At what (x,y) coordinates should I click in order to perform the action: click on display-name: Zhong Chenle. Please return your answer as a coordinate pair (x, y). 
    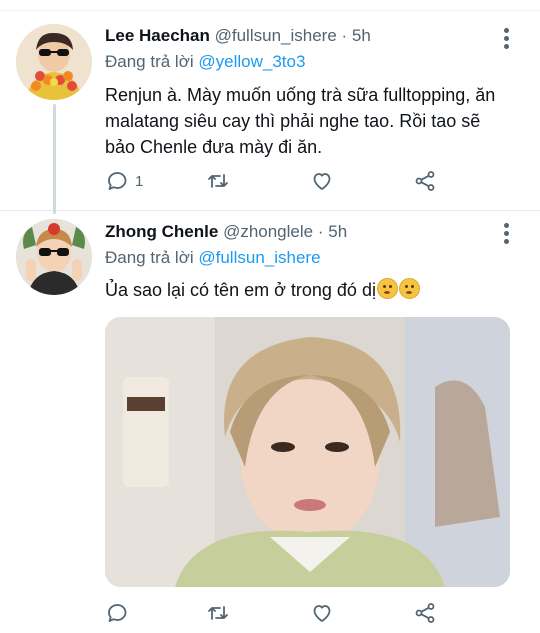
    Looking at the image, I should click on (161, 231).